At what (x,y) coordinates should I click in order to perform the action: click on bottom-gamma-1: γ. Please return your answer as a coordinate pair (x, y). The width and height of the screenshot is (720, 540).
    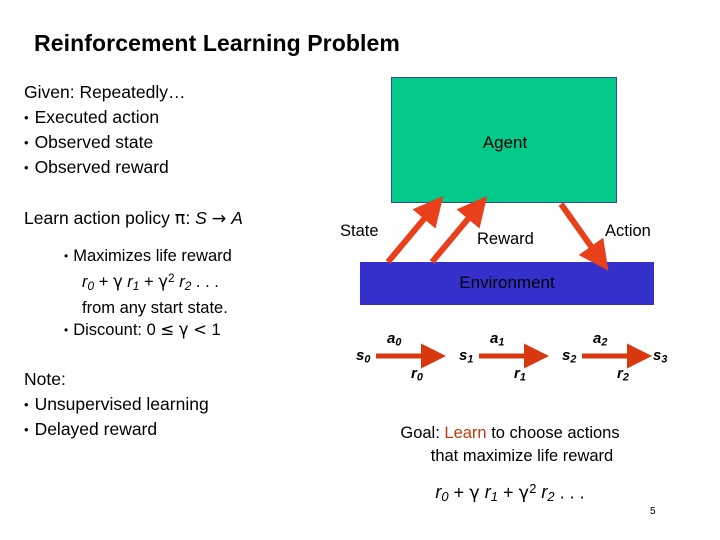
    Looking at the image, I should click on (474, 493).